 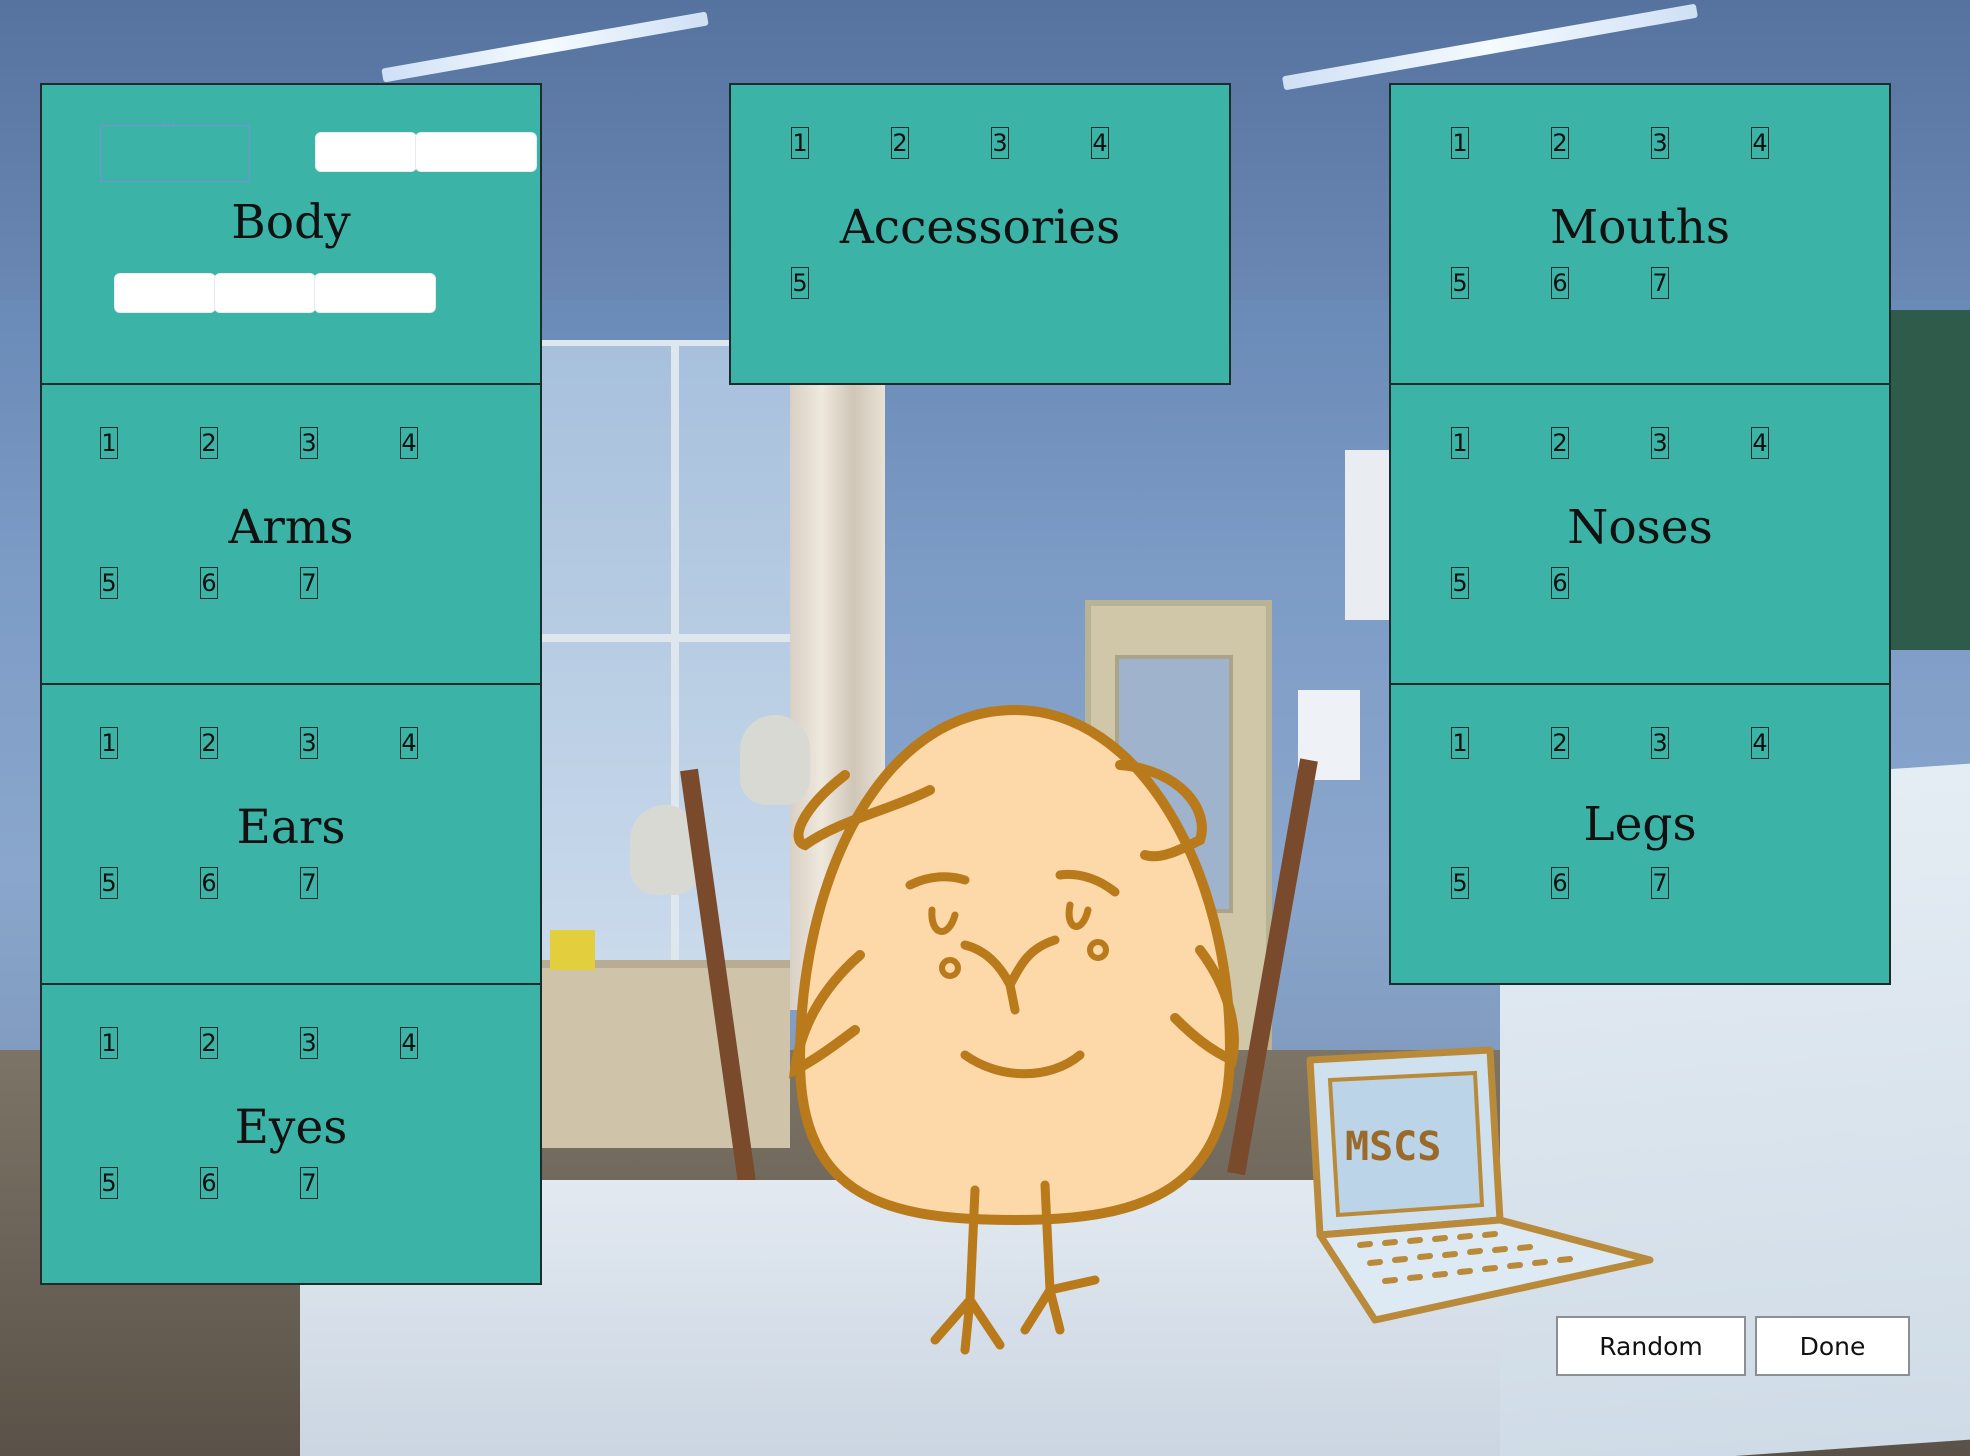 What do you see at coordinates (1651, 1346) in the screenshot?
I see `random-button: Random` at bounding box center [1651, 1346].